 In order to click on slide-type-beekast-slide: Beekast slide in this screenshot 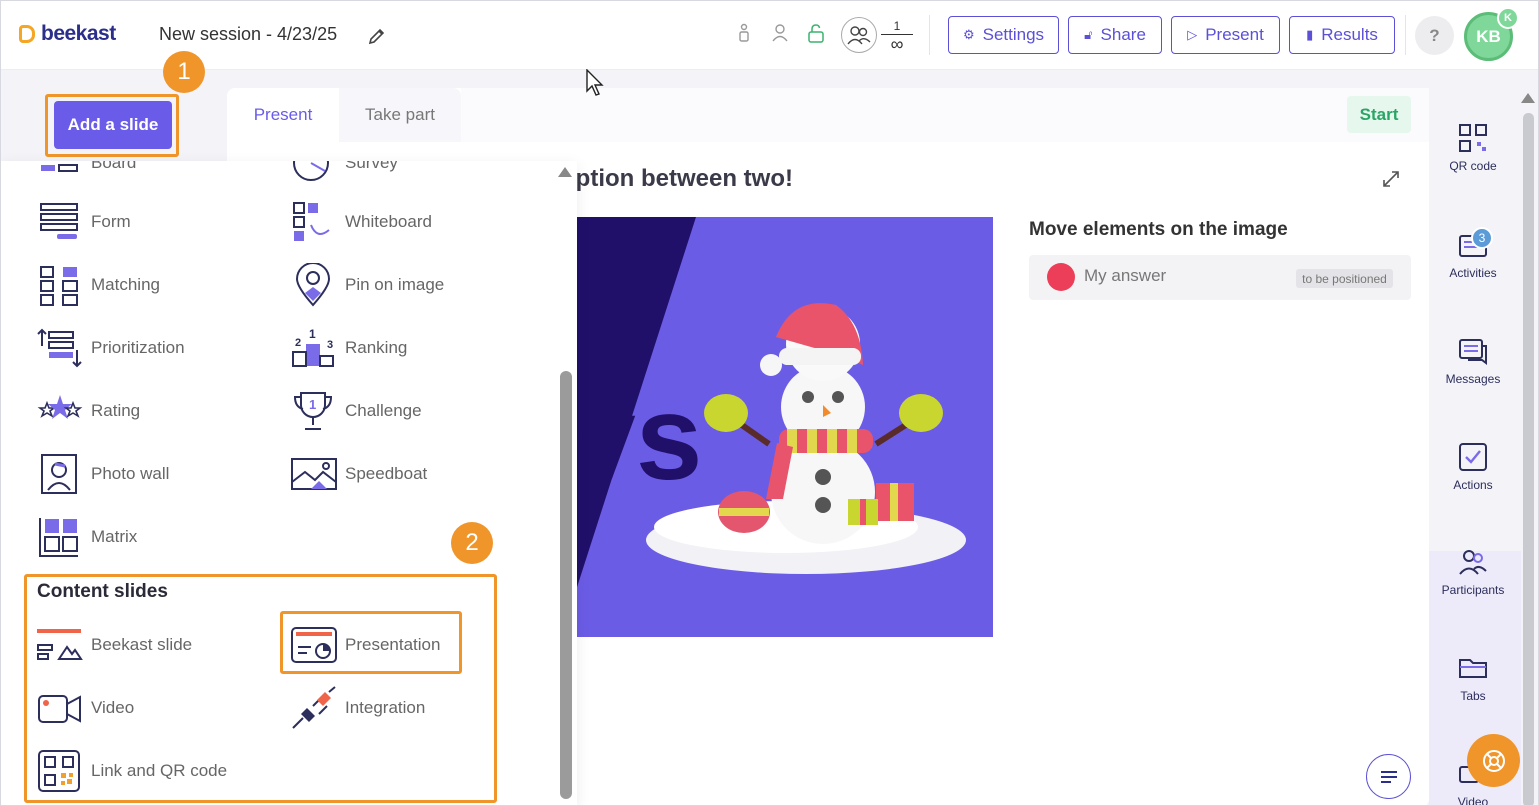, I will do `click(114, 645)`.